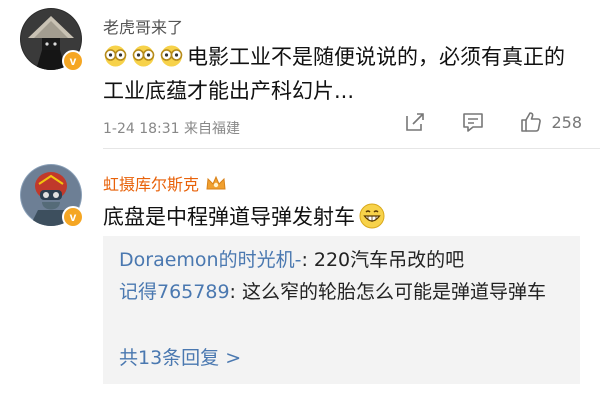 The width and height of the screenshot is (600, 400). I want to click on share-icon, so click(415, 122).